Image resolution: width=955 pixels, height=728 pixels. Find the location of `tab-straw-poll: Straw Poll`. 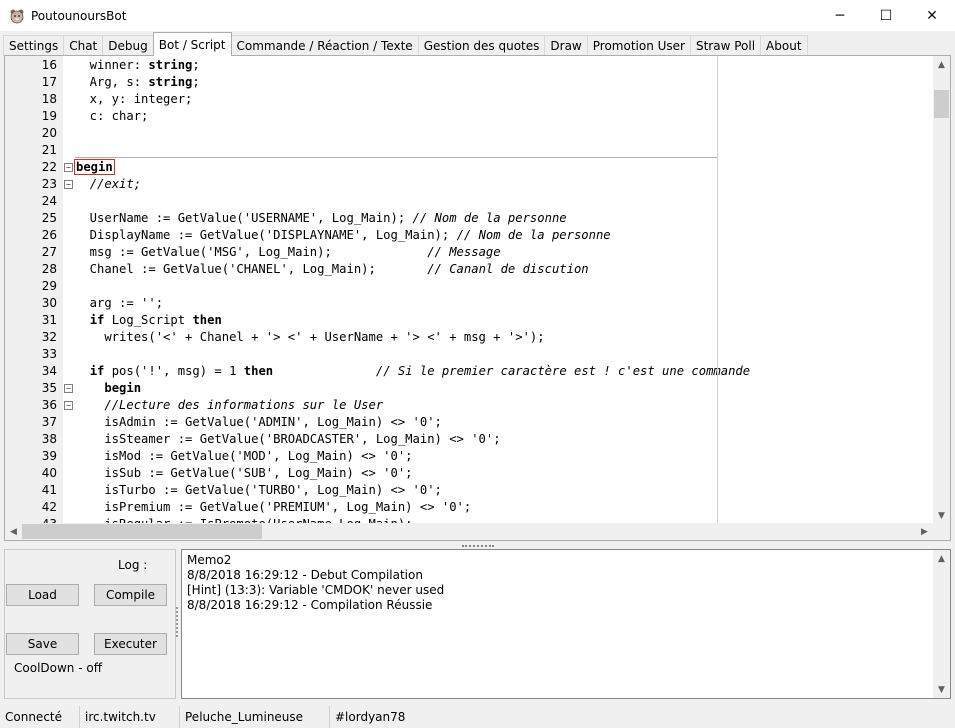

tab-straw-poll: Straw Poll is located at coordinates (725, 45).